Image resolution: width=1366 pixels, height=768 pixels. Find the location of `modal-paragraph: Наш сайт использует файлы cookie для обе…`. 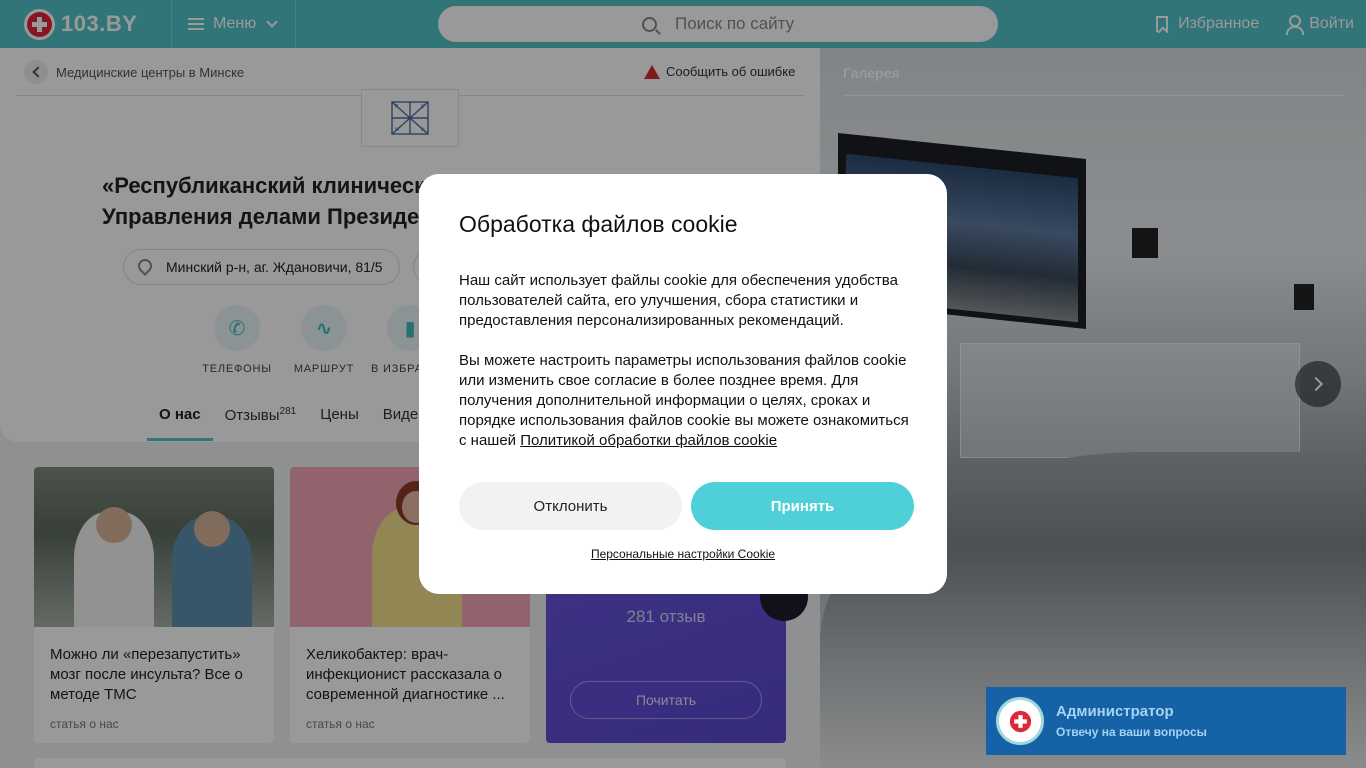

modal-paragraph: Наш сайт использует файлы cookie для обе… is located at coordinates (678, 300).